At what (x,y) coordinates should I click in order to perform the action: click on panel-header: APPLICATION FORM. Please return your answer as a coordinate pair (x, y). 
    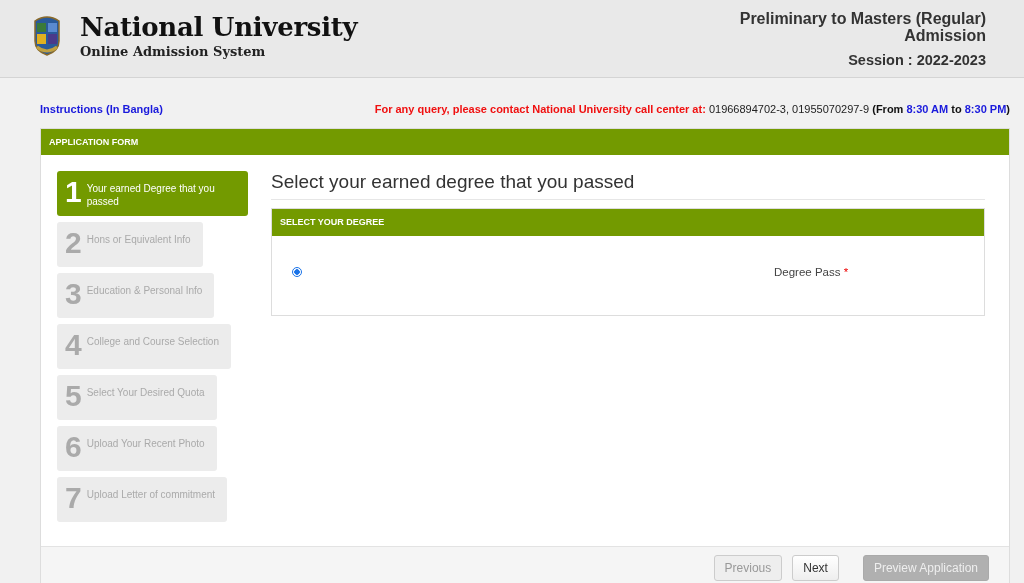
    Looking at the image, I should click on (525, 142).